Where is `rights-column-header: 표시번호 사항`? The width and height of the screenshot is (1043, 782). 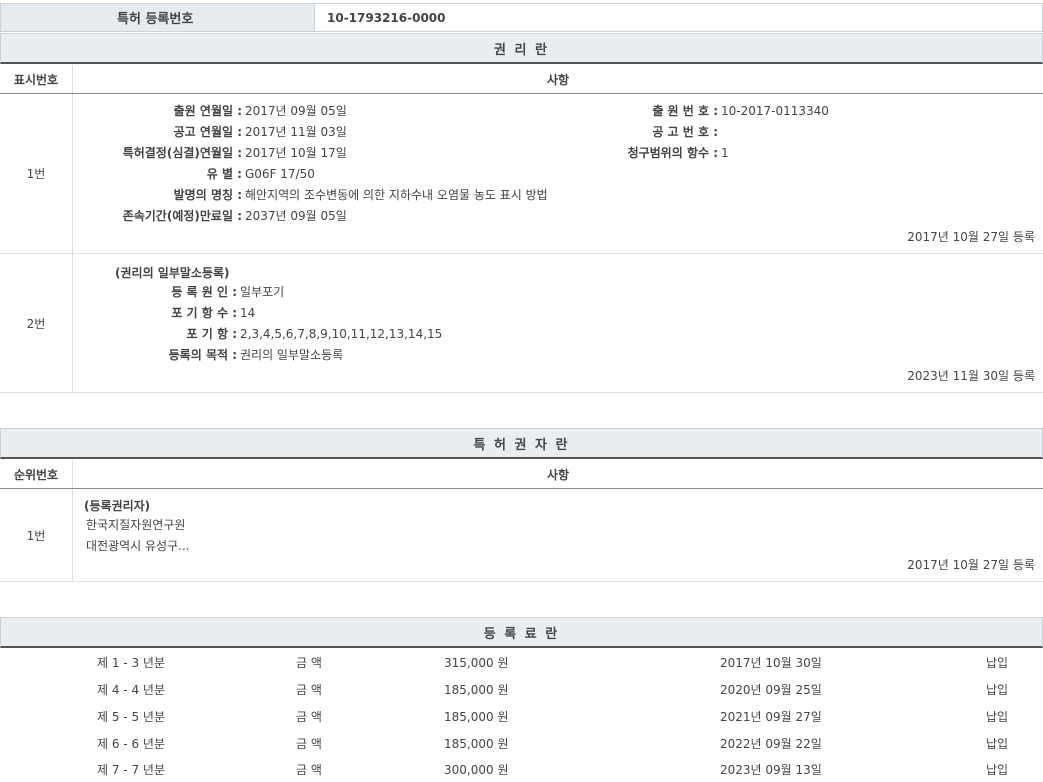 rights-column-header: 표시번호 사항 is located at coordinates (521, 79).